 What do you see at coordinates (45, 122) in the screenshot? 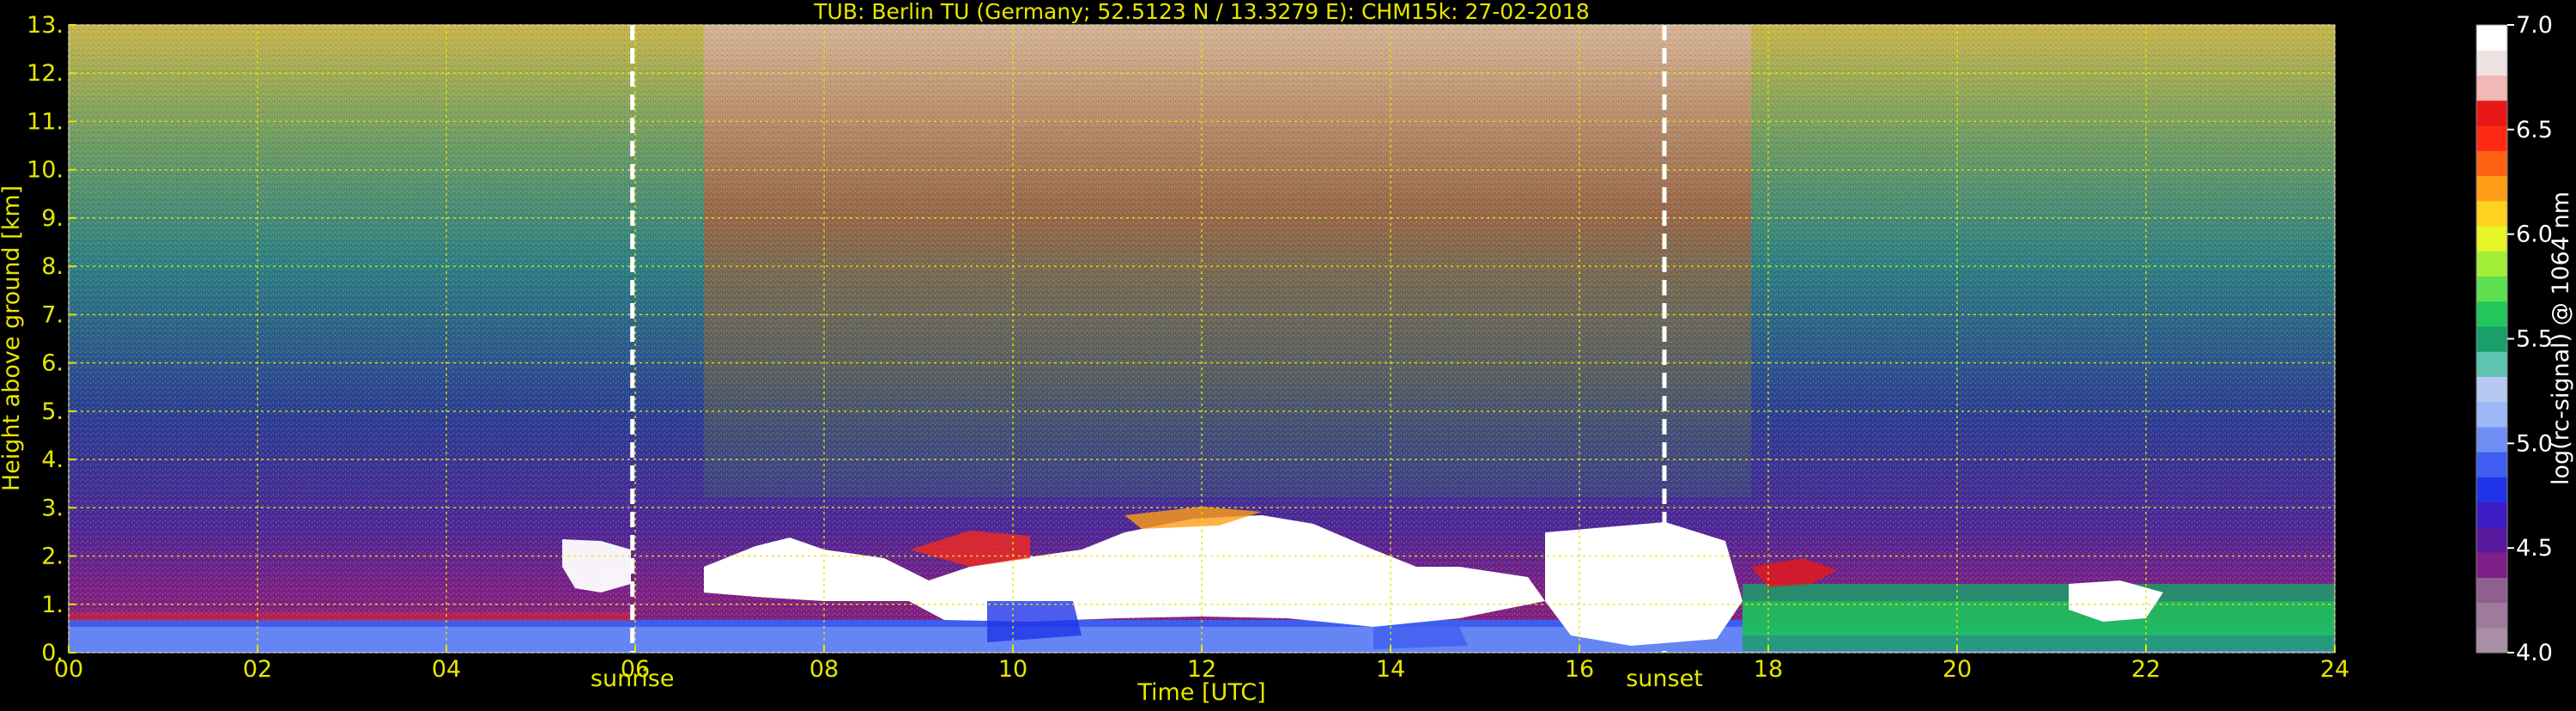
I see `y-tick-label: 11.` at bounding box center [45, 122].